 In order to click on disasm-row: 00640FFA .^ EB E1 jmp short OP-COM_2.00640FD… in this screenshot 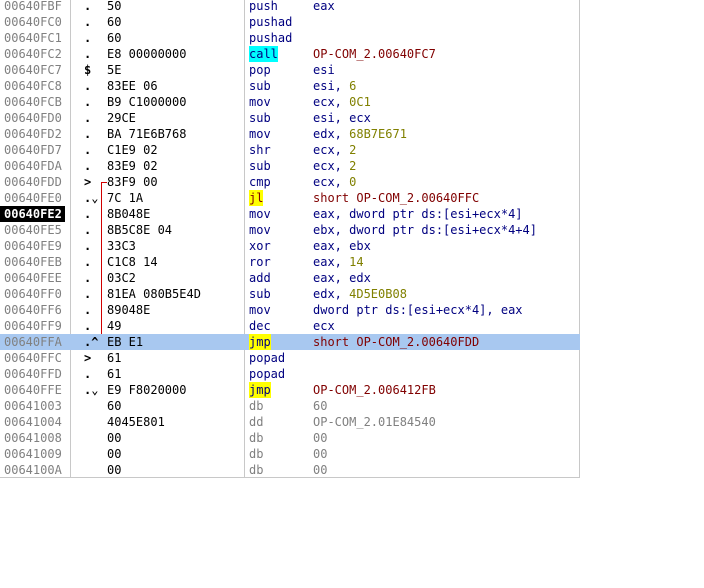, I will do `click(290, 342)`.